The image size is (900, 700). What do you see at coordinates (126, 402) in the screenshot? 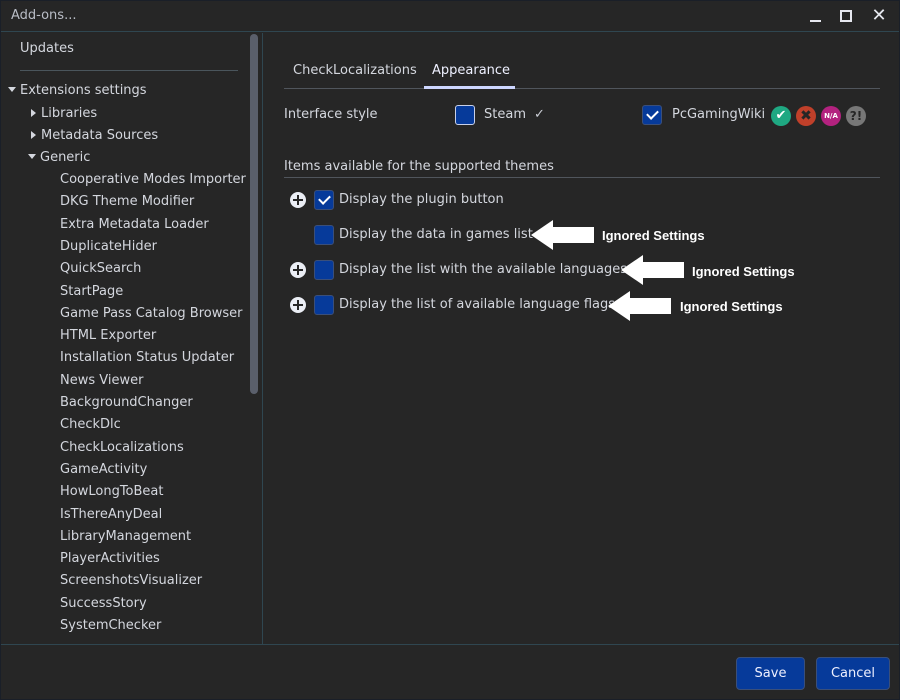
I see `sidebar-item-extension: BackgroundChanger` at bounding box center [126, 402].